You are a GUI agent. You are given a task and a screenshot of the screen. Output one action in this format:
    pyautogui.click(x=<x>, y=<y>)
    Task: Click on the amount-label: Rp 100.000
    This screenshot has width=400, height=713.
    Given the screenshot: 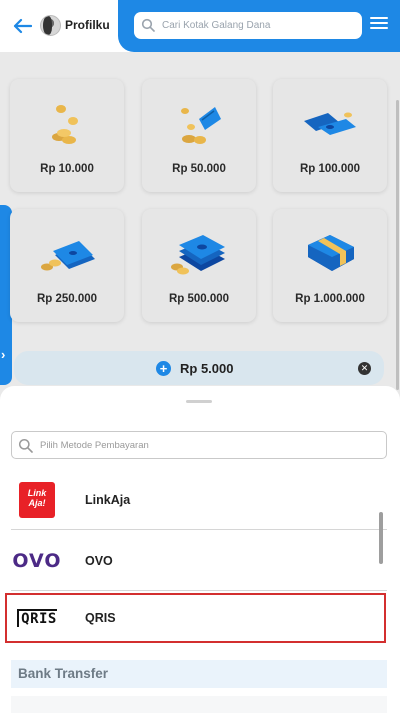 What is the action you would take?
    pyautogui.click(x=330, y=169)
    